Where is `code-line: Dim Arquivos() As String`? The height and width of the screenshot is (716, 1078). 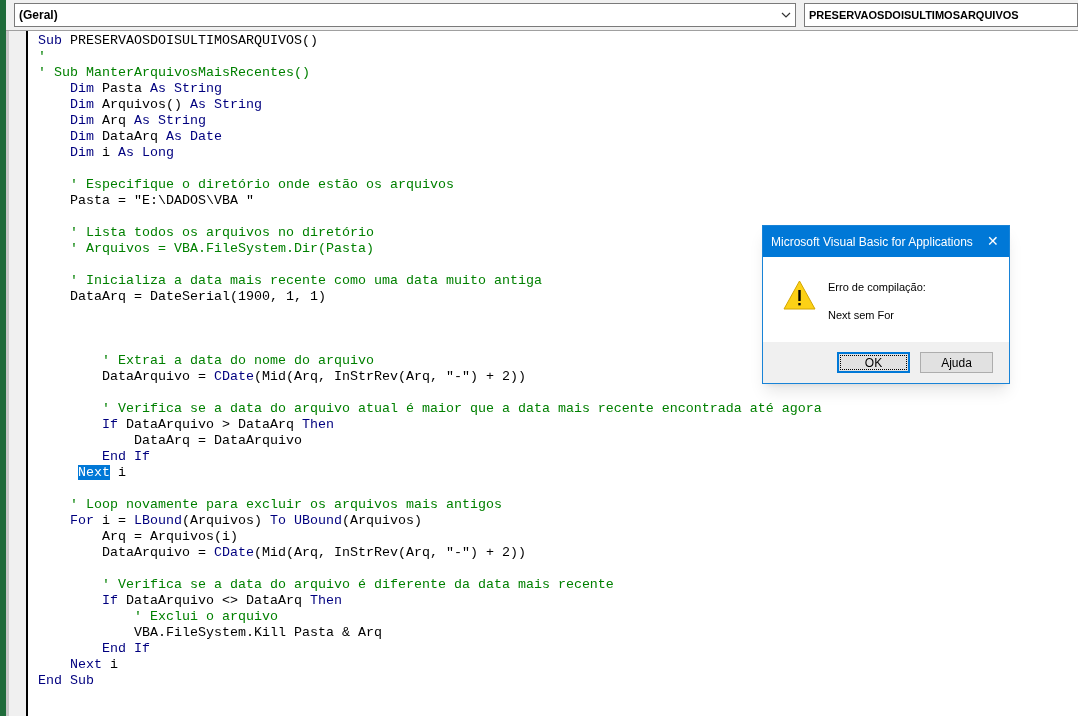 code-line: Dim Arquivos() As String is located at coordinates (165, 105).